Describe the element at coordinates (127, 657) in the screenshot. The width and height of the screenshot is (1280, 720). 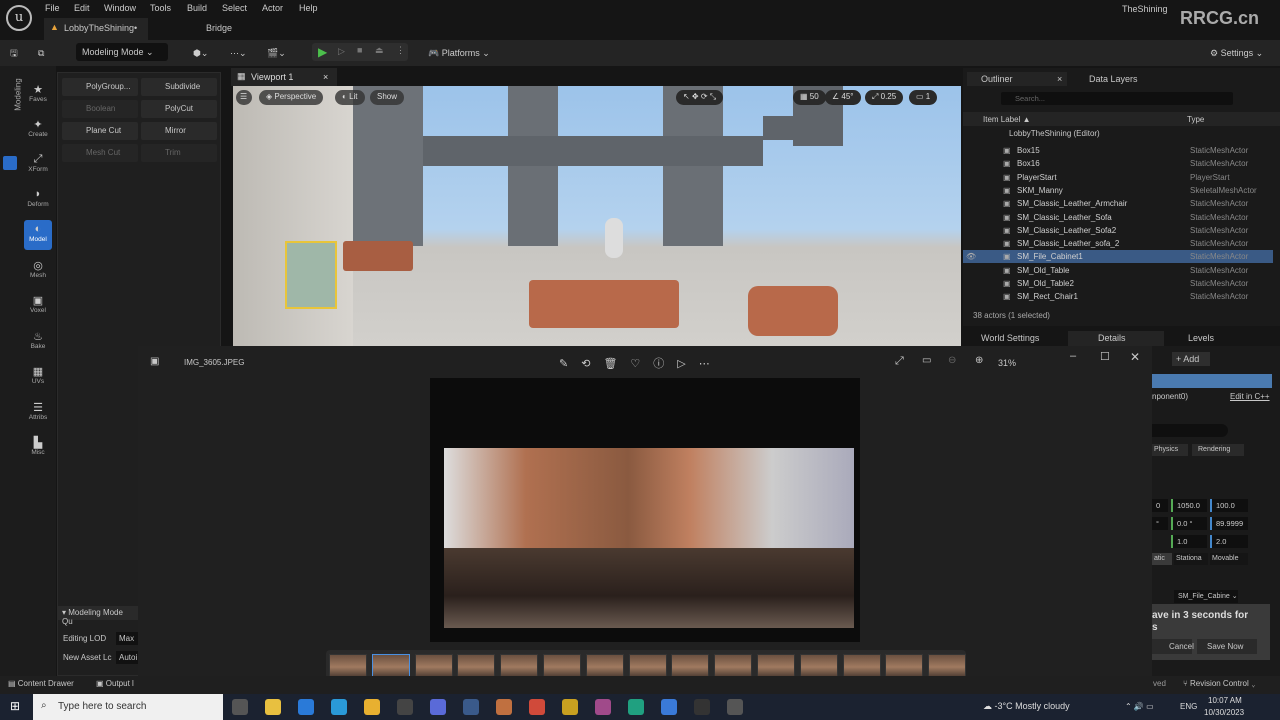
I see `new-asset-select: Autoi` at that location.